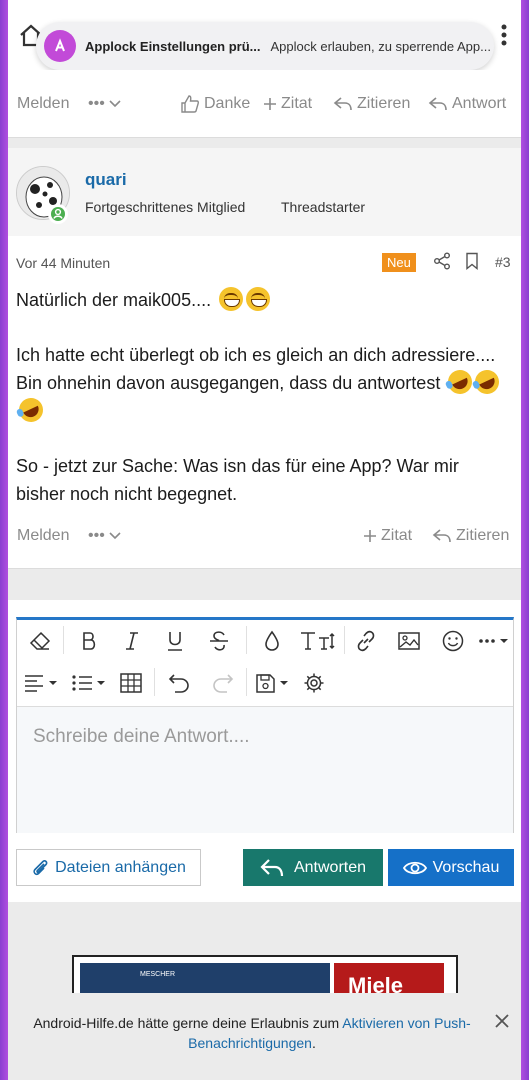 The height and width of the screenshot is (1080, 529). I want to click on author-name-link: quari, so click(106, 180).